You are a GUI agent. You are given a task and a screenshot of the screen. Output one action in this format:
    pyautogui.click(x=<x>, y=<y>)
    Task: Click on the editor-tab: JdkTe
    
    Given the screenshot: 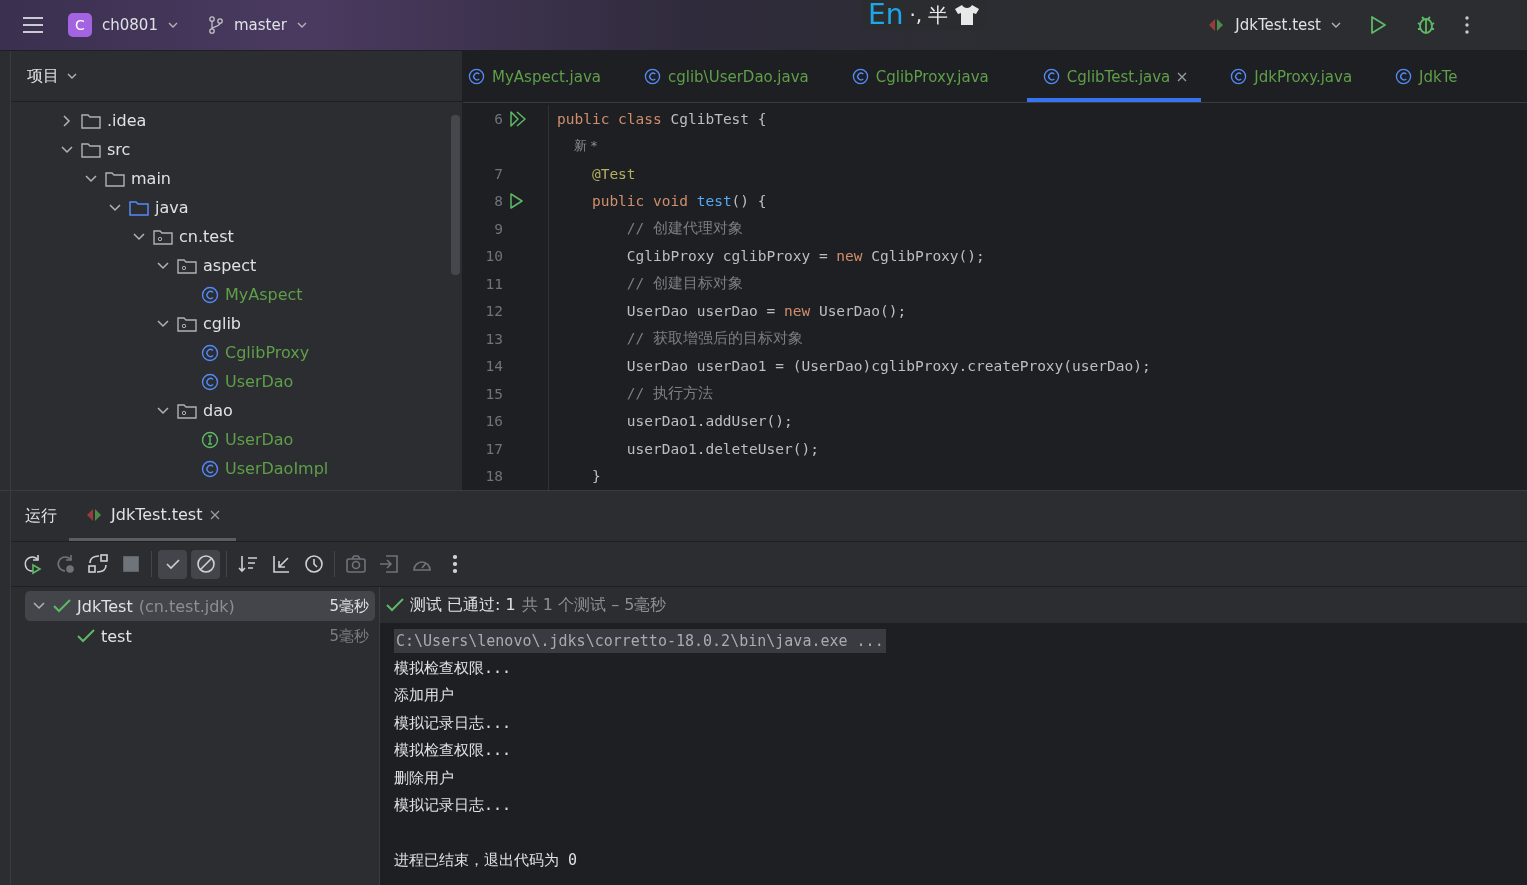 What is the action you would take?
    pyautogui.click(x=1431, y=76)
    